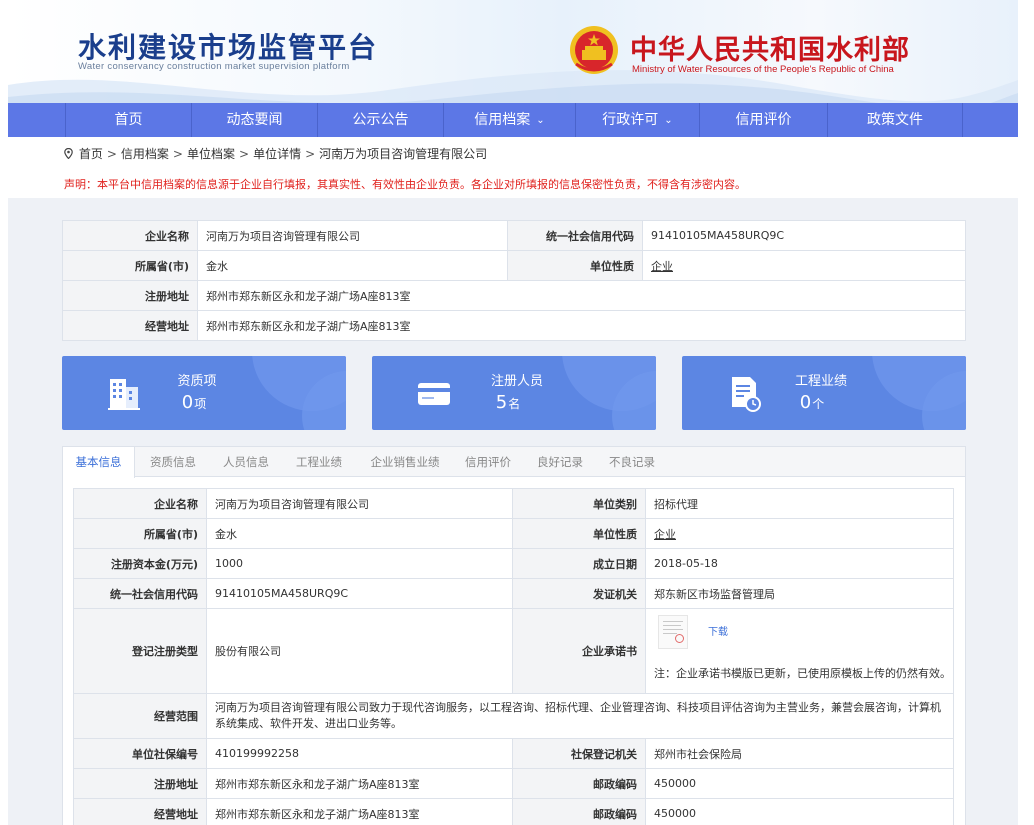  What do you see at coordinates (812, 402) in the screenshot?
I see `card-value: 0个` at bounding box center [812, 402].